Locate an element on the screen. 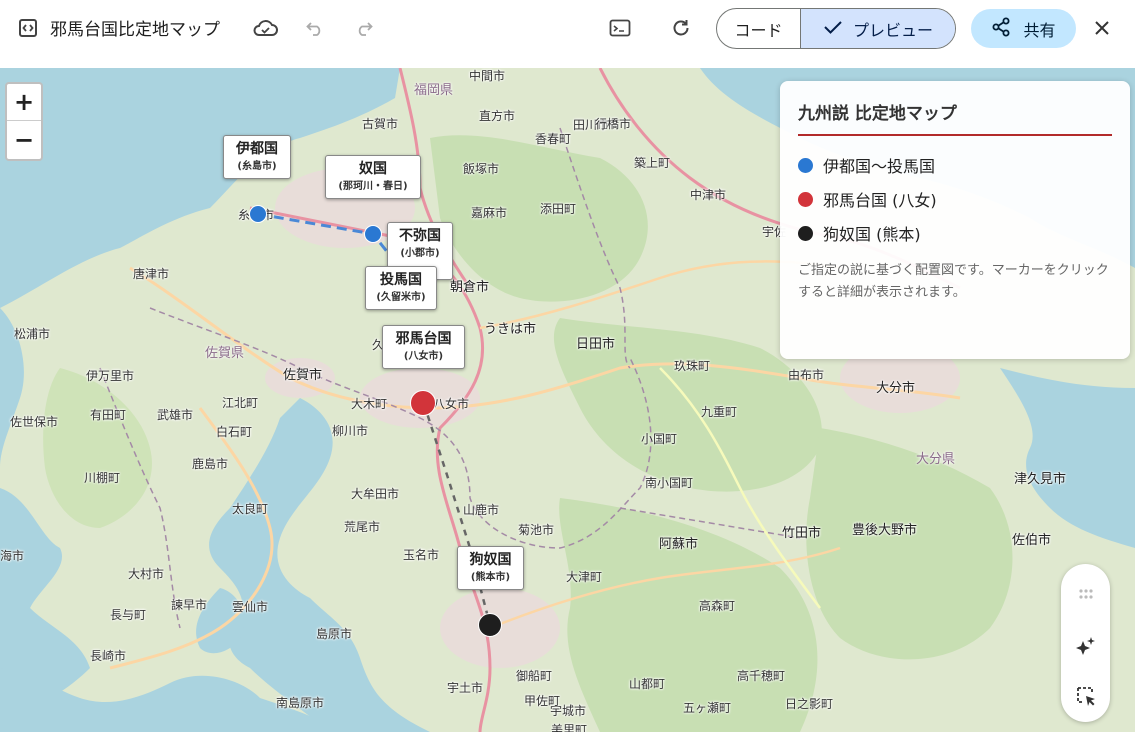 This screenshot has height=732, width=1135. city-label: 日之影町 is located at coordinates (809, 704).